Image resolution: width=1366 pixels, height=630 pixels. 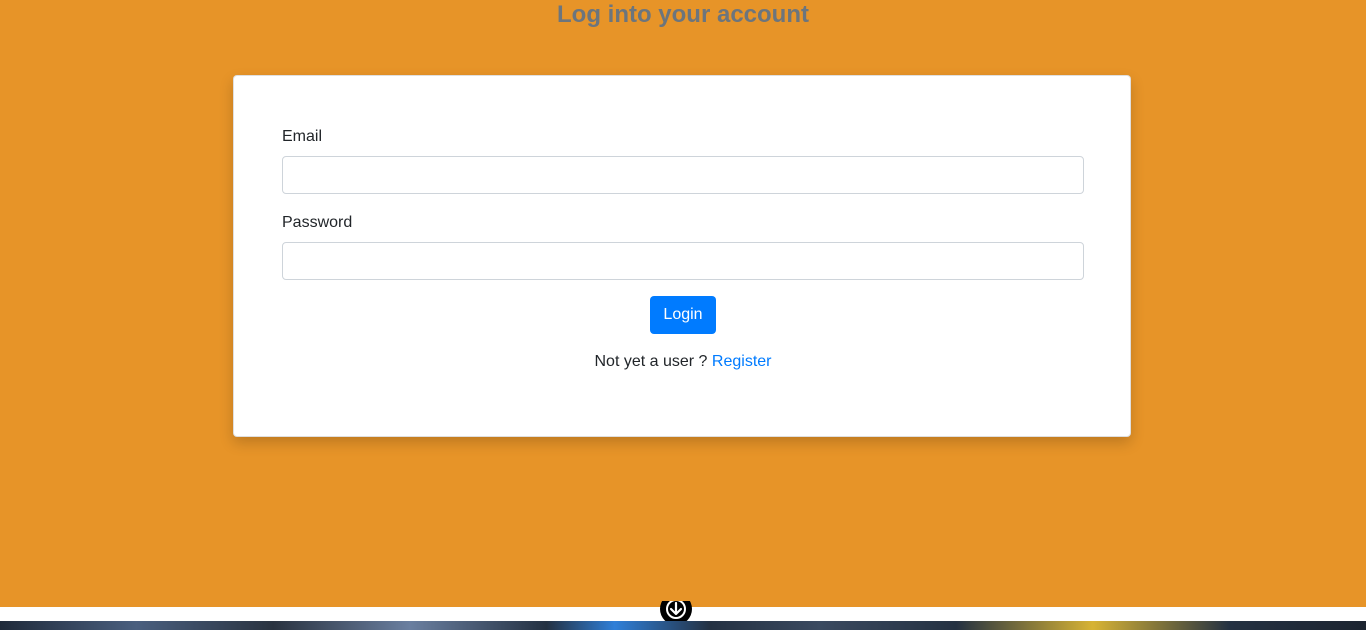 I want to click on register-link: Register, so click(x=742, y=361).